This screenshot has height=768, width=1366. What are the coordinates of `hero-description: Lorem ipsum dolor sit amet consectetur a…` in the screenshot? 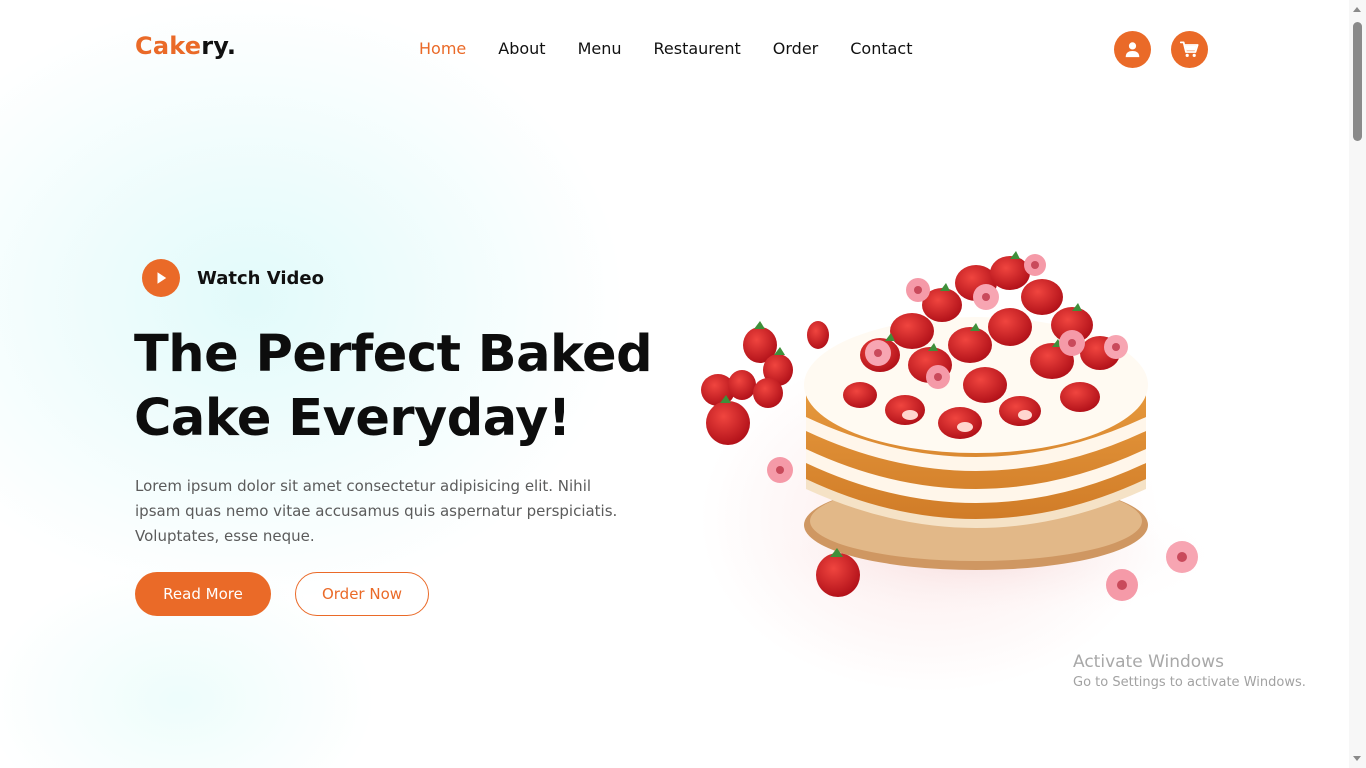 It's located at (376, 511).